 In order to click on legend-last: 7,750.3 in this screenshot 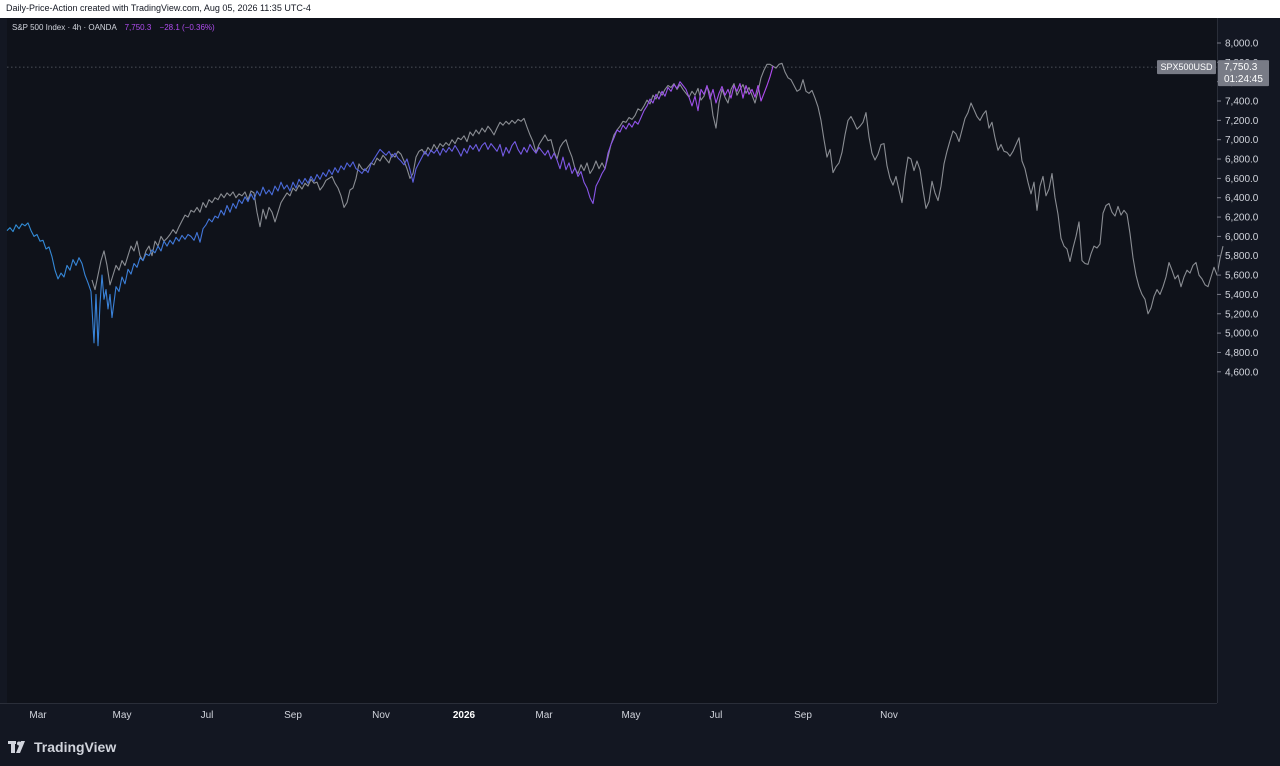, I will do `click(138, 27)`.